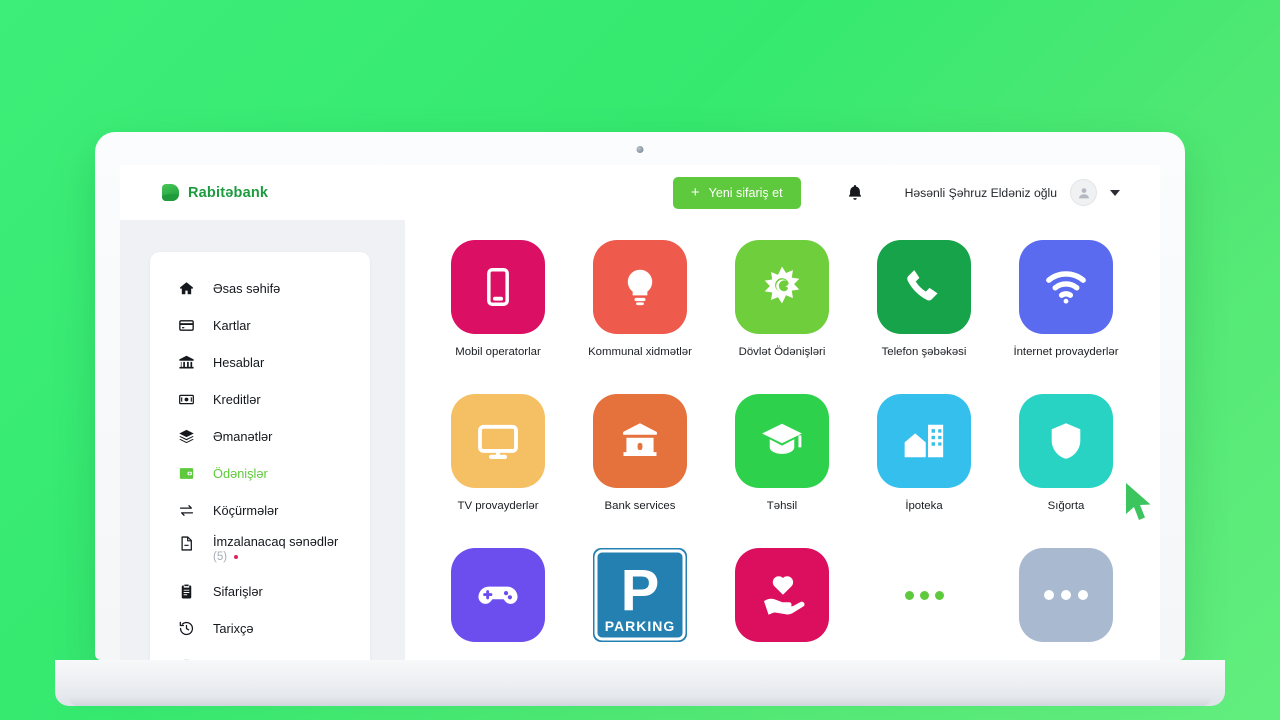 This screenshot has width=1280, height=720. What do you see at coordinates (980, 192) in the screenshot?
I see `user-name: Həsənli Şəhruz Eldəniz oğlu` at bounding box center [980, 192].